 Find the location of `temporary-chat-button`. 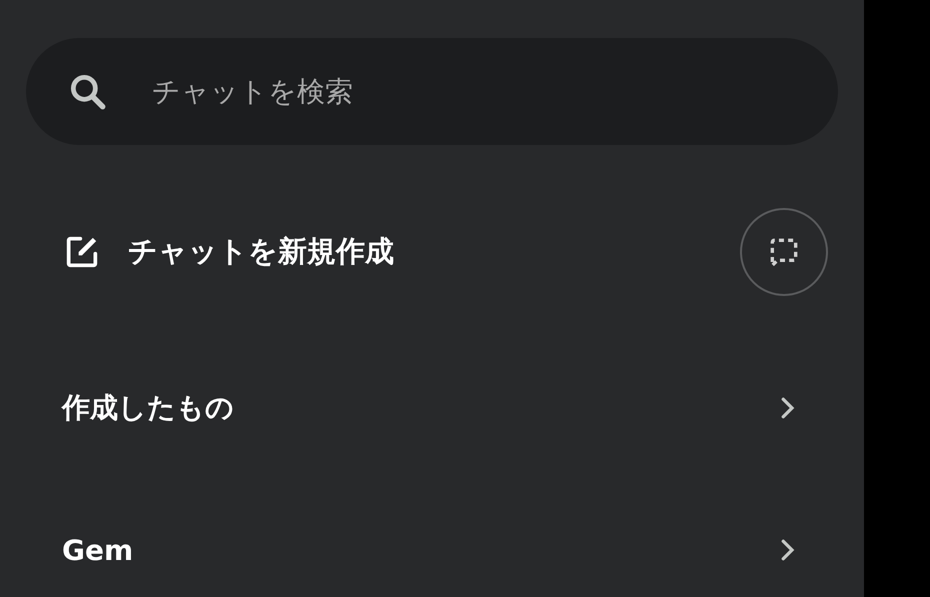

temporary-chat-button is located at coordinates (784, 252).